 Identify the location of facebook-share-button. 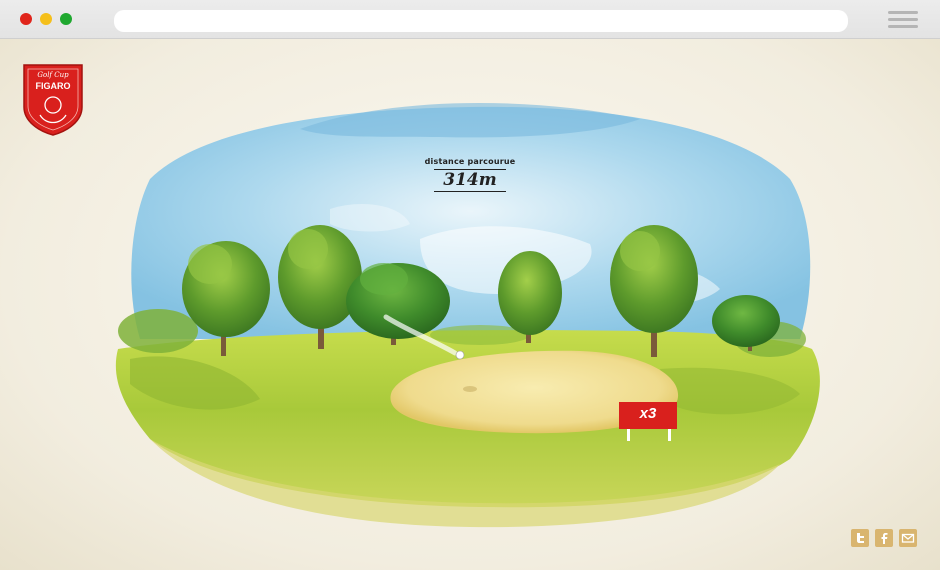
(884, 538).